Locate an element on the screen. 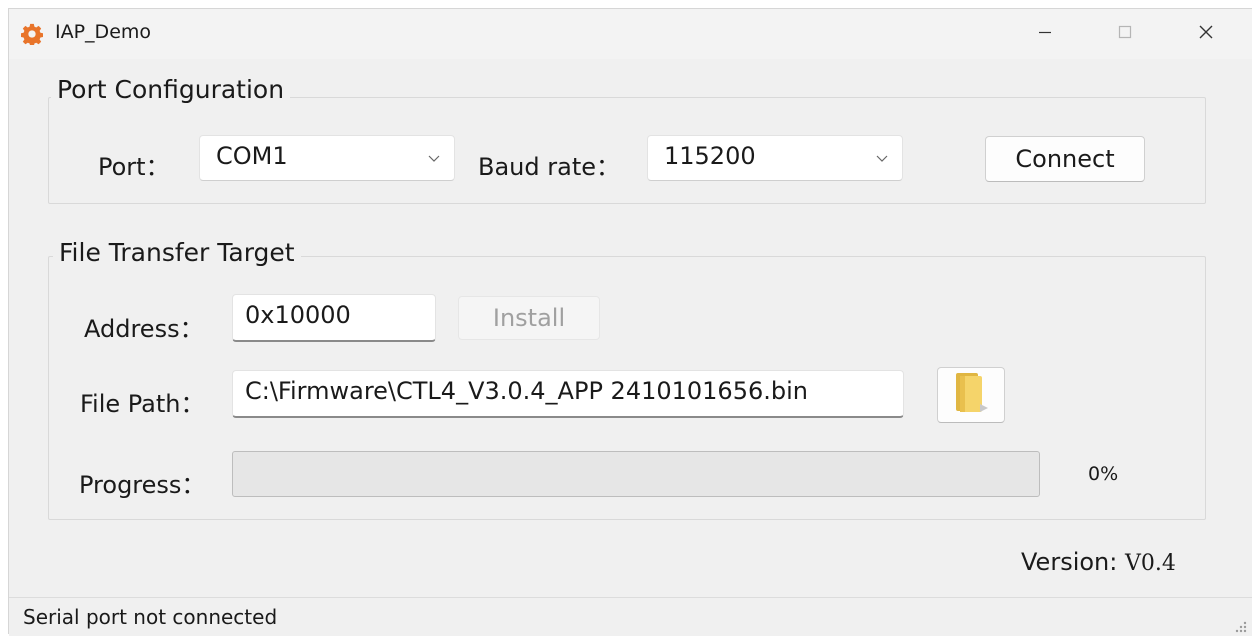 This screenshot has width=1252, height=638. close-icon is located at coordinates (1206, 34).